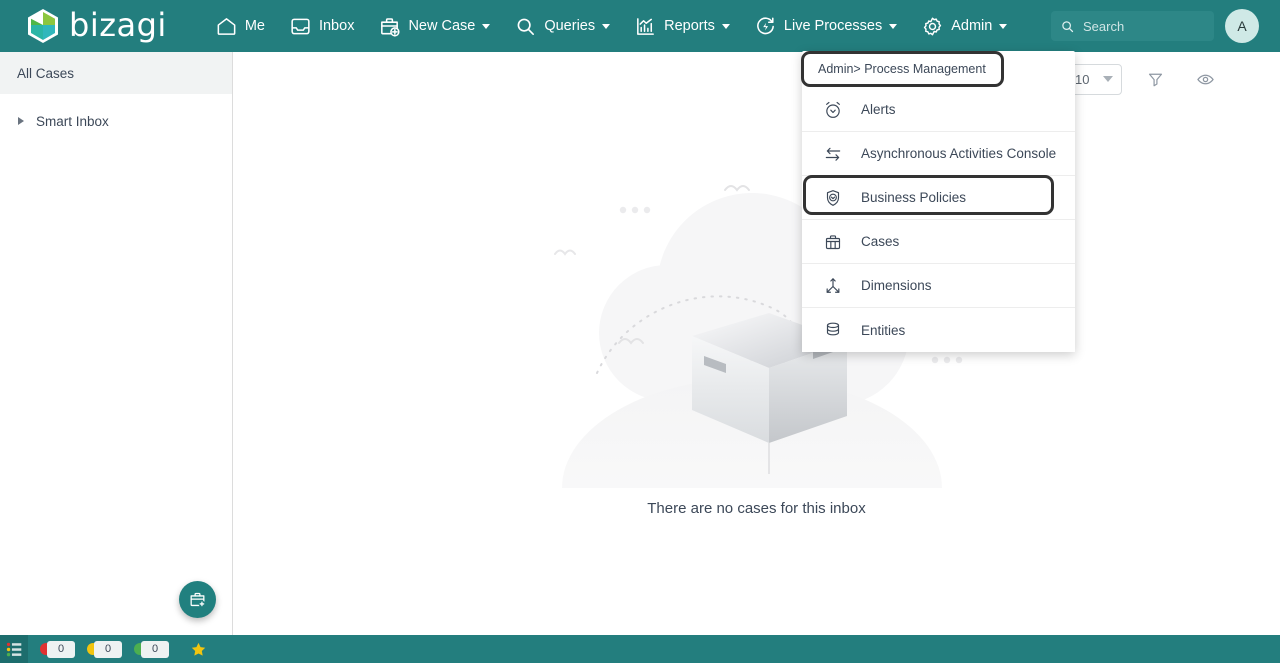  What do you see at coordinates (938, 286) in the screenshot?
I see `menu-item-dimensions: Dimensions` at bounding box center [938, 286].